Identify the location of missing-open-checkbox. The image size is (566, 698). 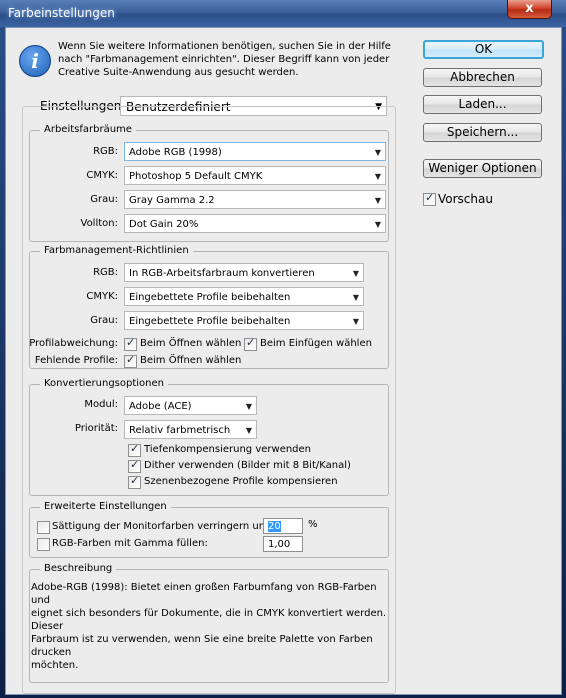
(130, 360).